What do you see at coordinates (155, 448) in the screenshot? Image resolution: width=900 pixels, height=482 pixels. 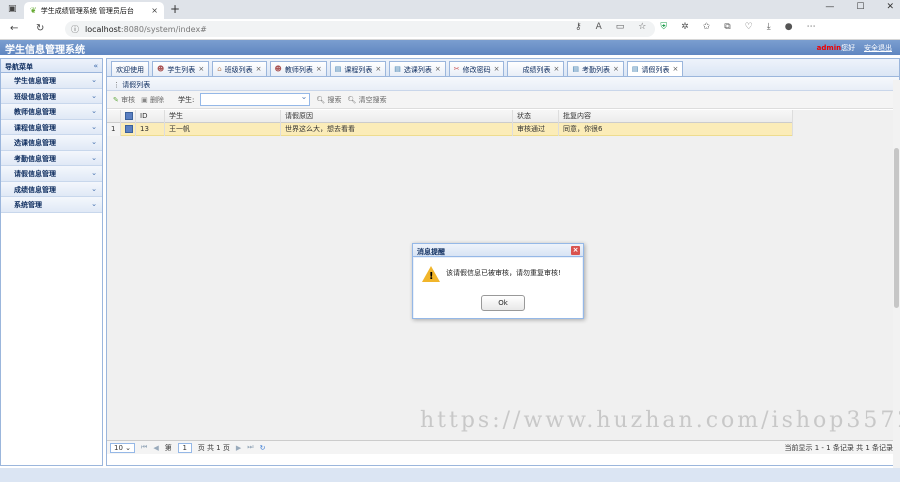 I see `prev-page-icon: ◀` at bounding box center [155, 448].